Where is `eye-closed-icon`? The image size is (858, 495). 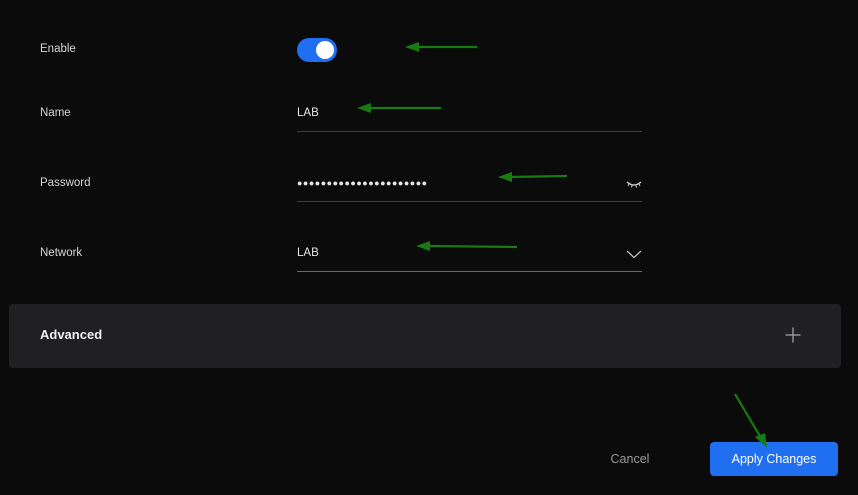 eye-closed-icon is located at coordinates (634, 184).